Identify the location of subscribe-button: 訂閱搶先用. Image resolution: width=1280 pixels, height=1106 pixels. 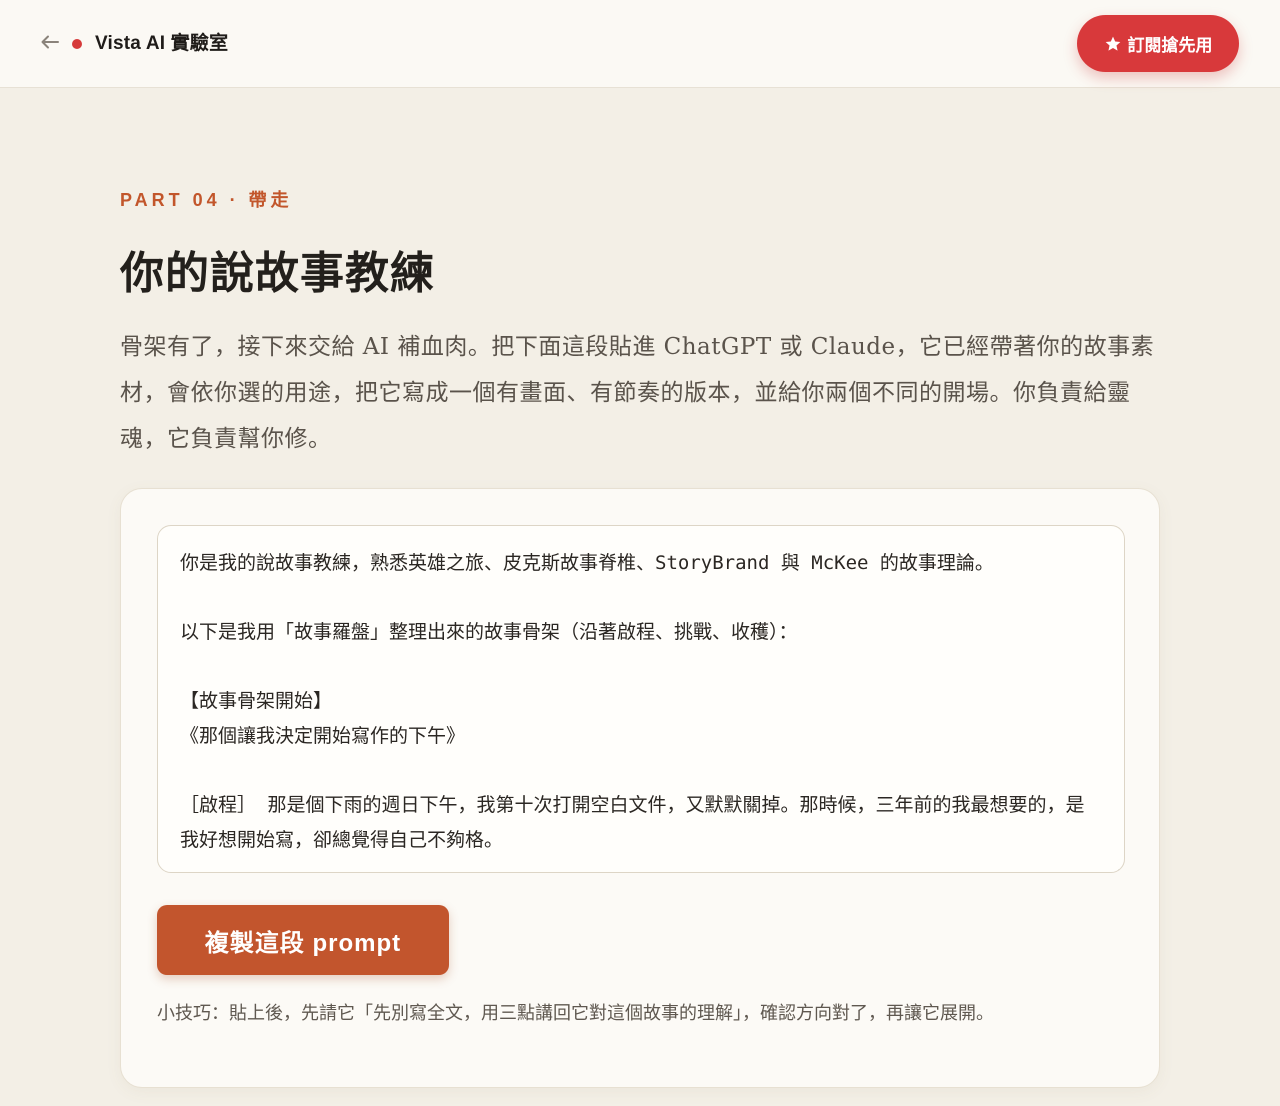
(1158, 43).